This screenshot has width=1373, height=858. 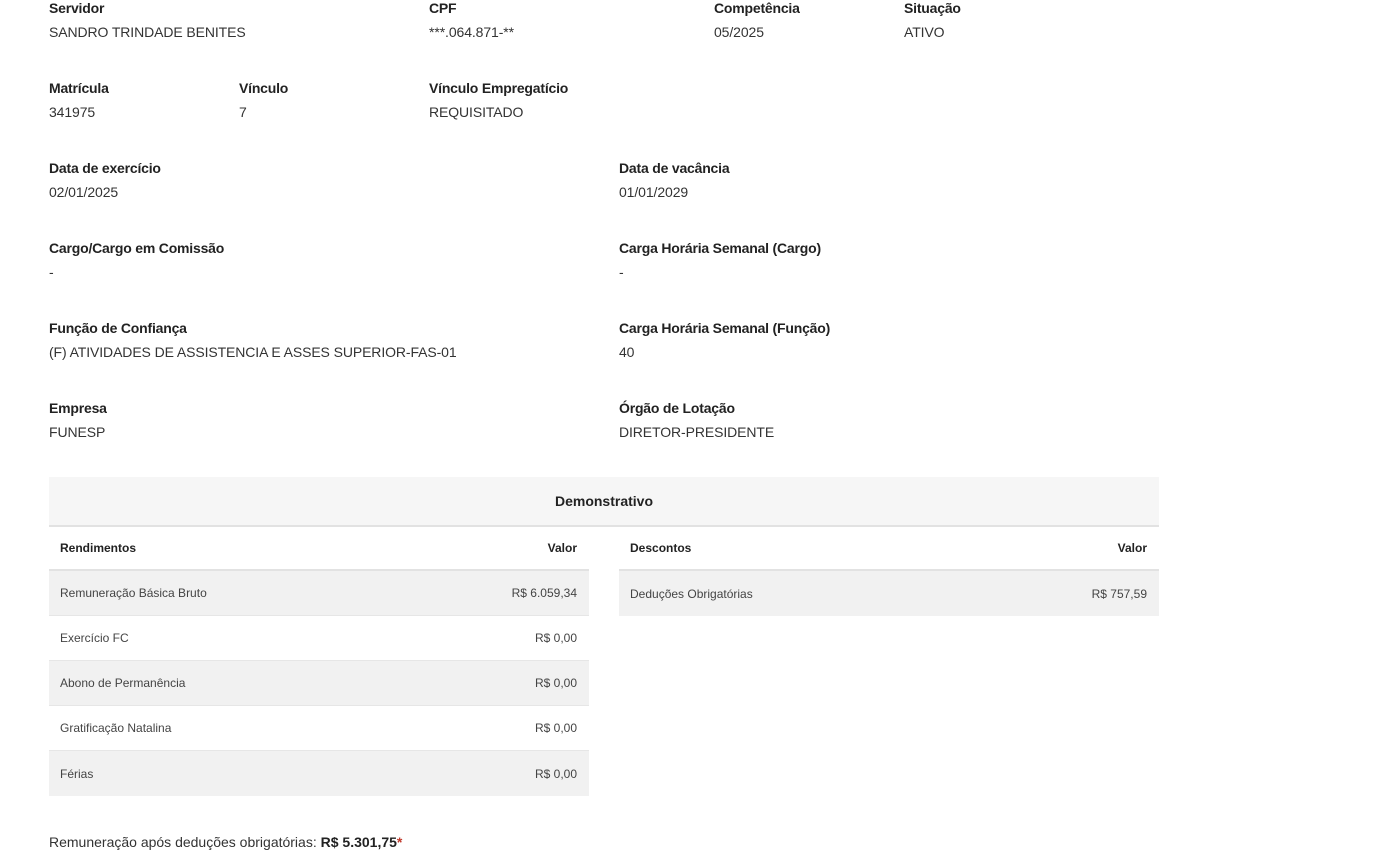 What do you see at coordinates (319, 773) in the screenshot?
I see `table-row: Férias R$ 0,00` at bounding box center [319, 773].